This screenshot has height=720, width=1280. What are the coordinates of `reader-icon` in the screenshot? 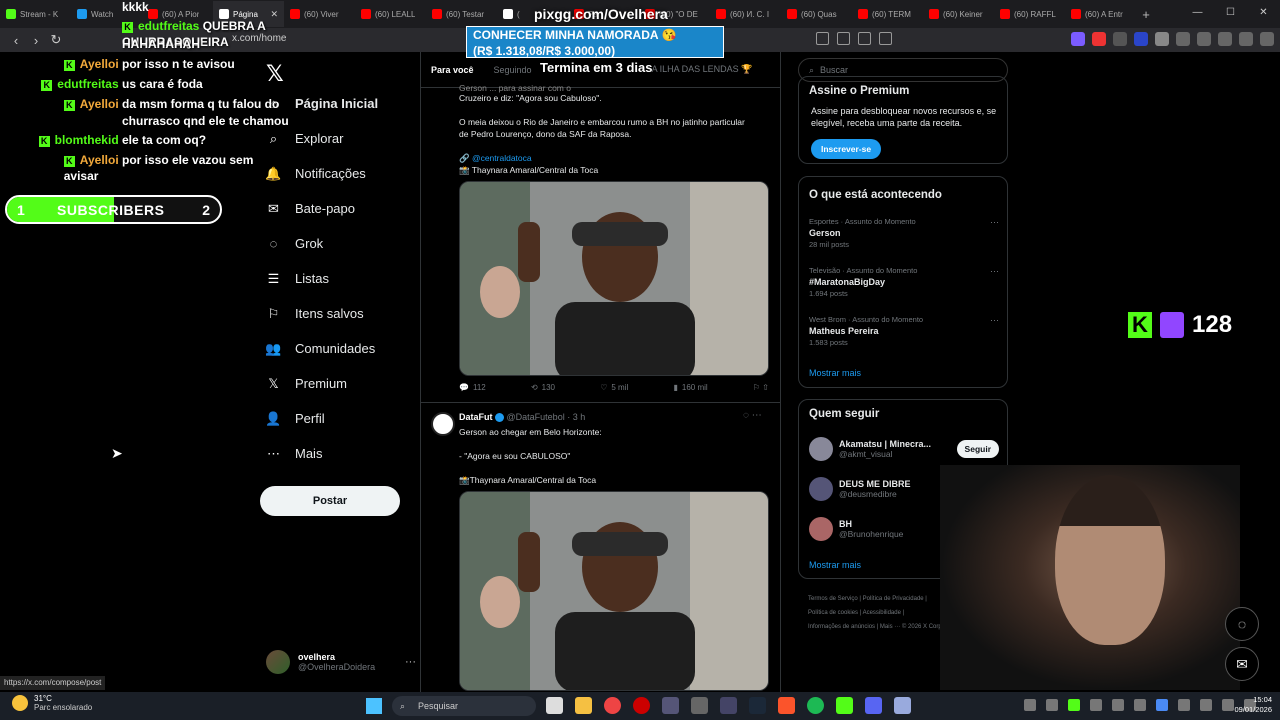 It's located at (822, 38).